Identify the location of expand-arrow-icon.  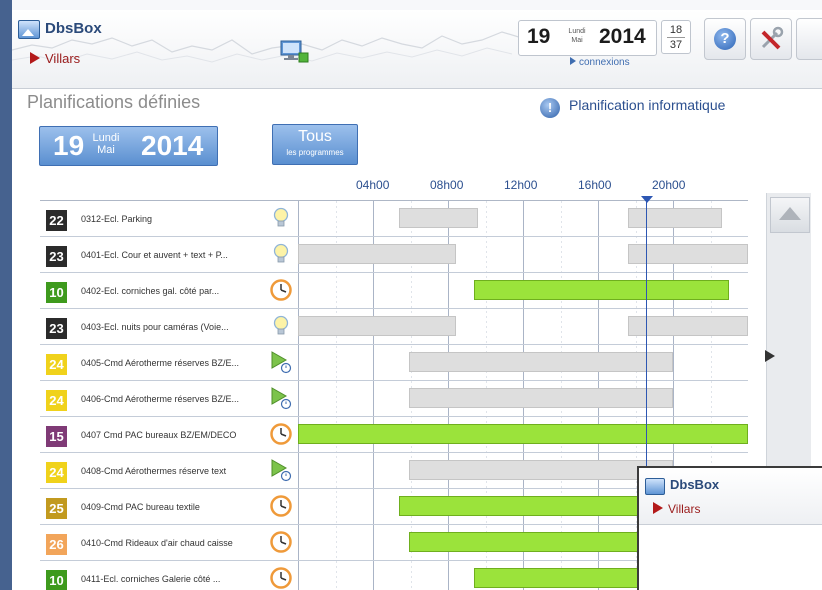
(770, 356).